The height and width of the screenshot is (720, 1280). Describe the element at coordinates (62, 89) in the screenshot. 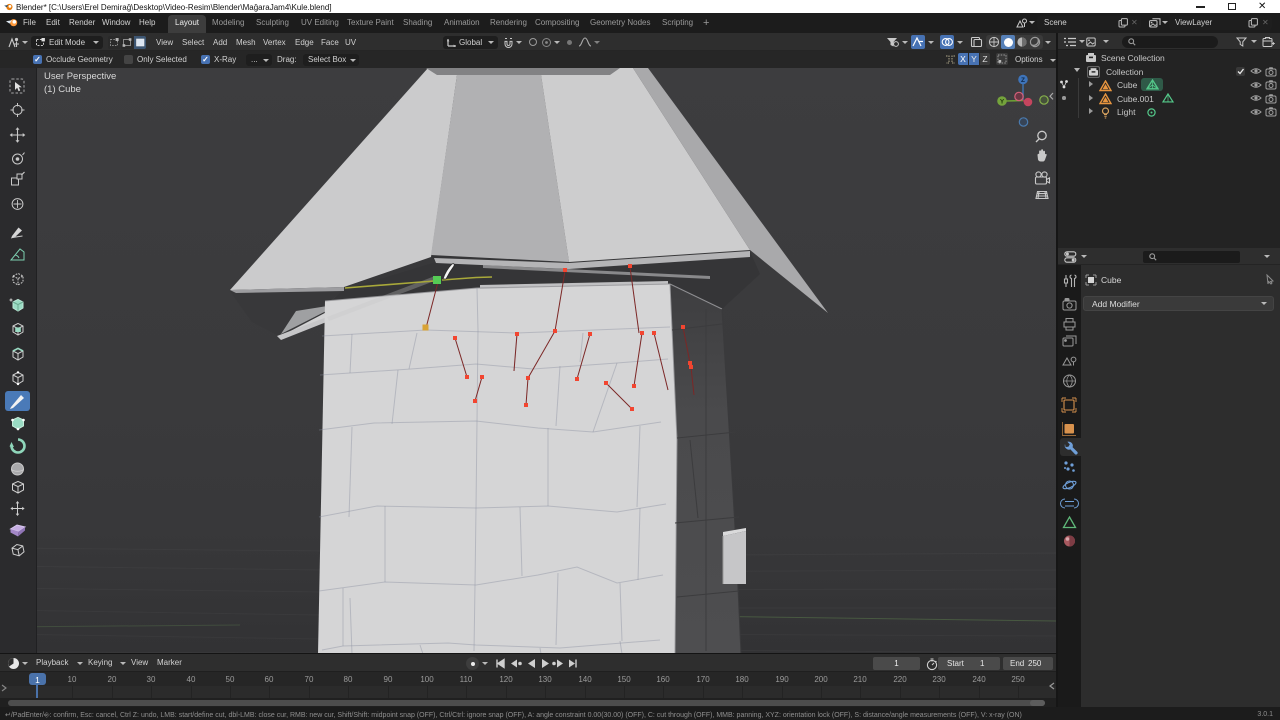

I see `svg-text: (1) Cube` at that location.